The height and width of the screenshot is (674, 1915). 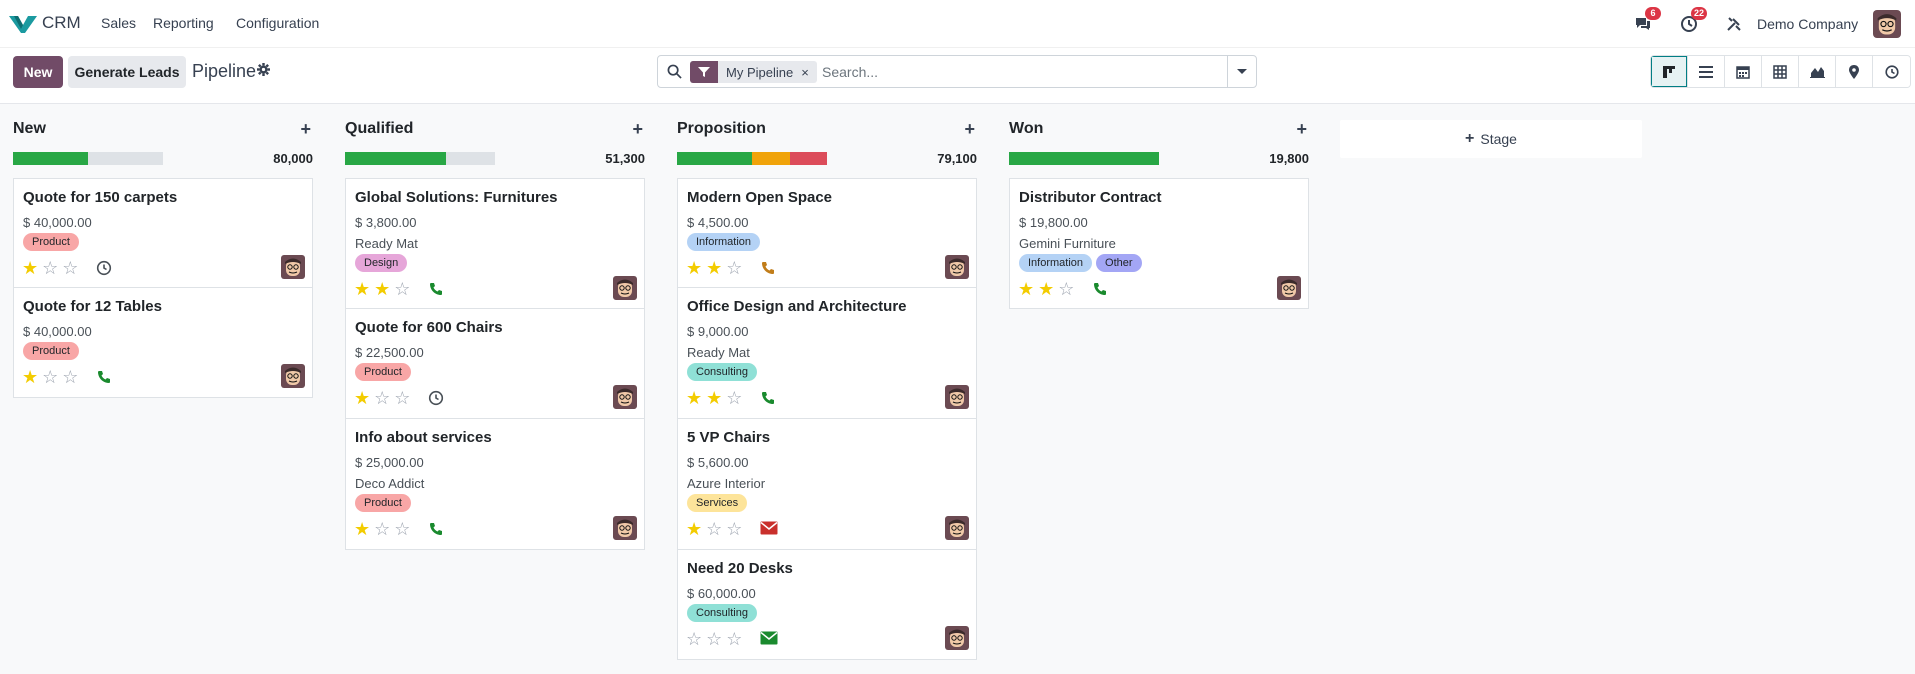 I want to click on list-view-button, so click(x=1706, y=71).